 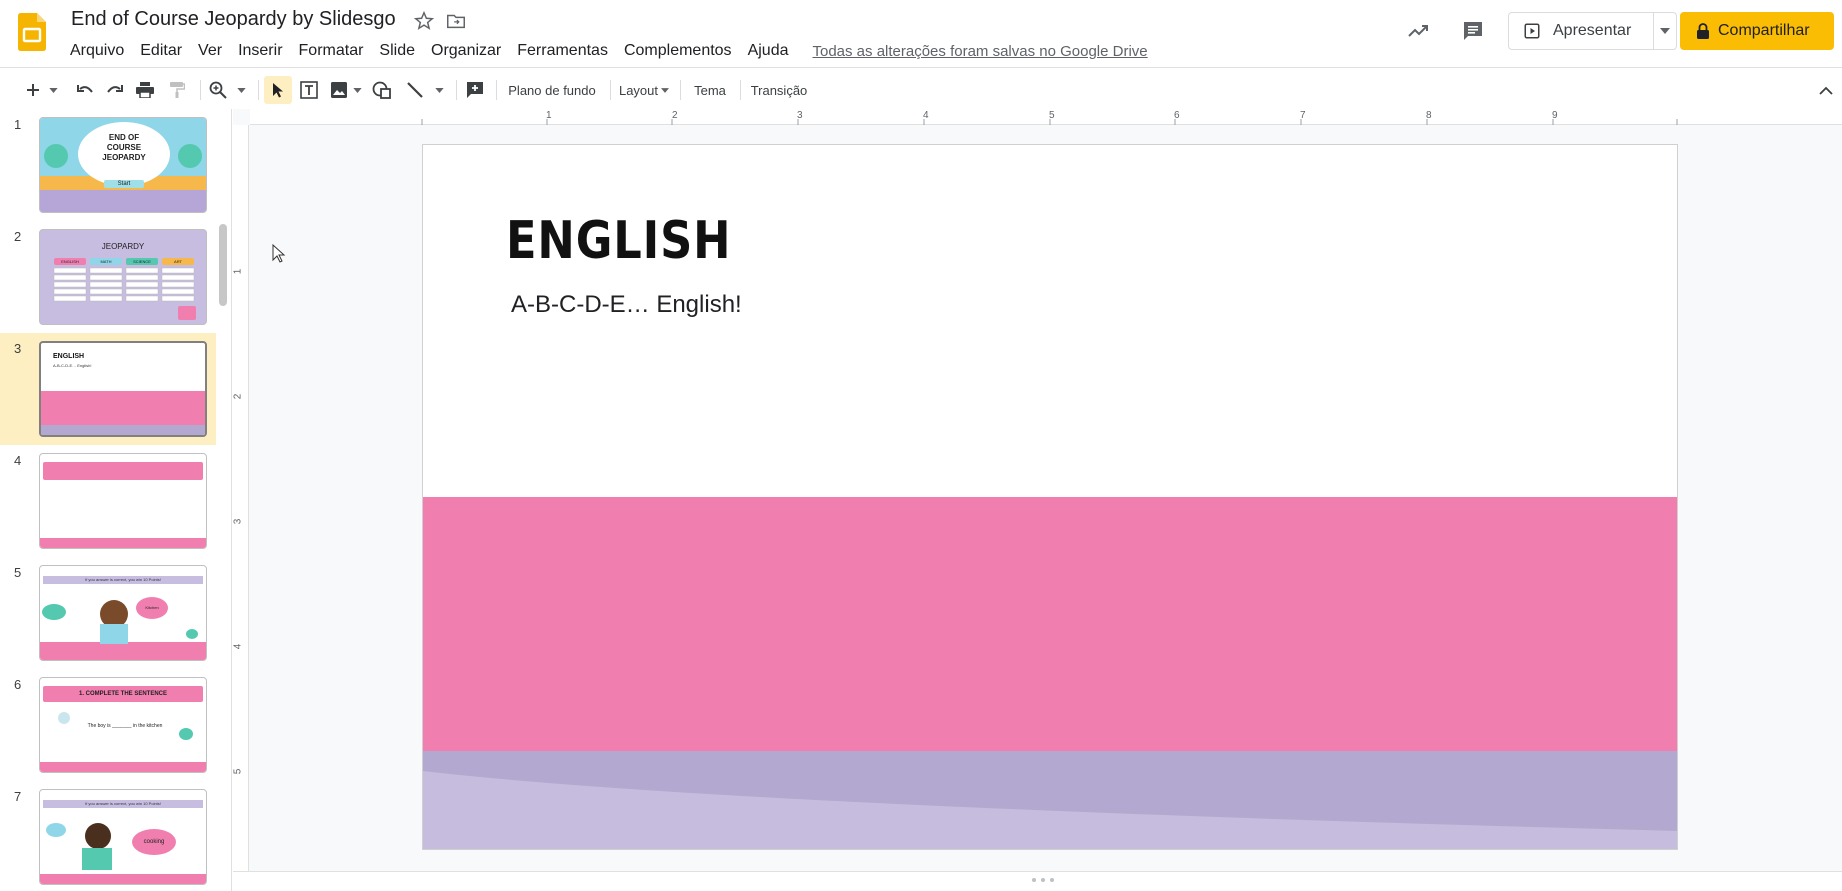 I want to click on menu-inserir: Inserir, so click(x=260, y=51).